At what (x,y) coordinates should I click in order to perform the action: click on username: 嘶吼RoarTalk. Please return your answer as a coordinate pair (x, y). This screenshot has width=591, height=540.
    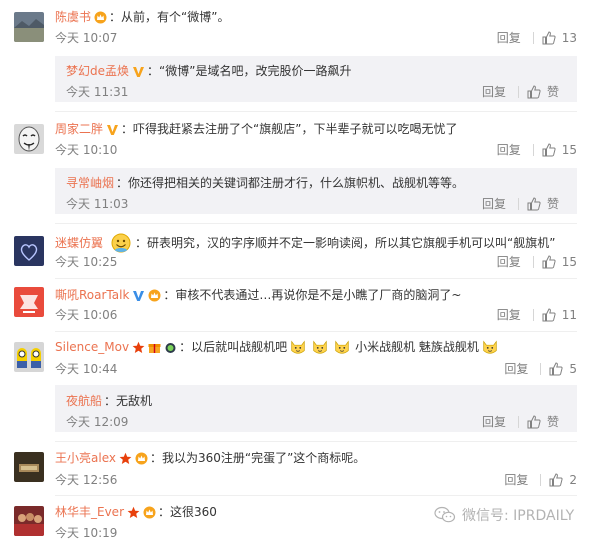
    Looking at the image, I should click on (92, 295).